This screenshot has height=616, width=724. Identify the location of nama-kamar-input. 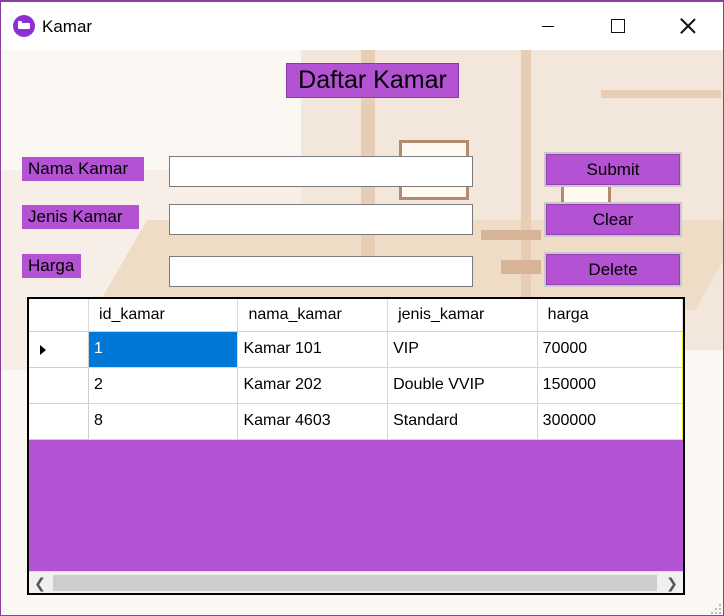
(321, 171).